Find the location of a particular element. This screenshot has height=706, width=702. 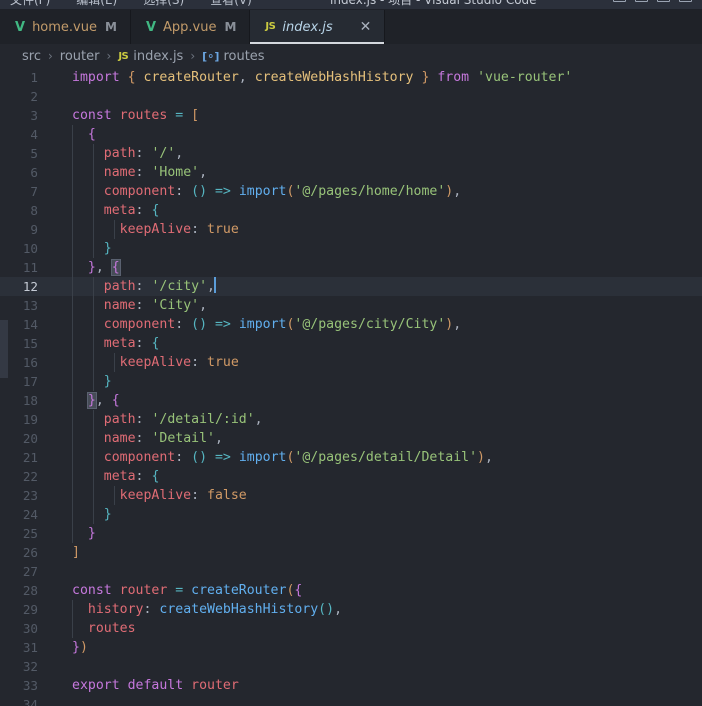

line-number: 14 is located at coordinates (30, 324).